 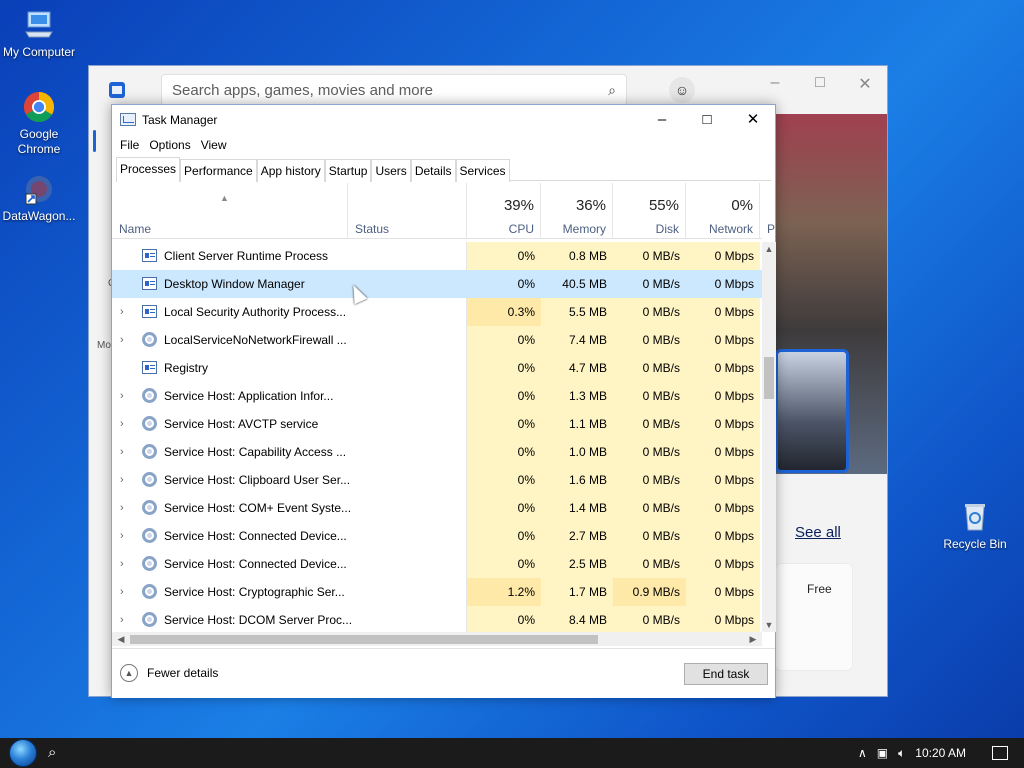 What do you see at coordinates (682, 90) in the screenshot?
I see `account-icon: ☺` at bounding box center [682, 90].